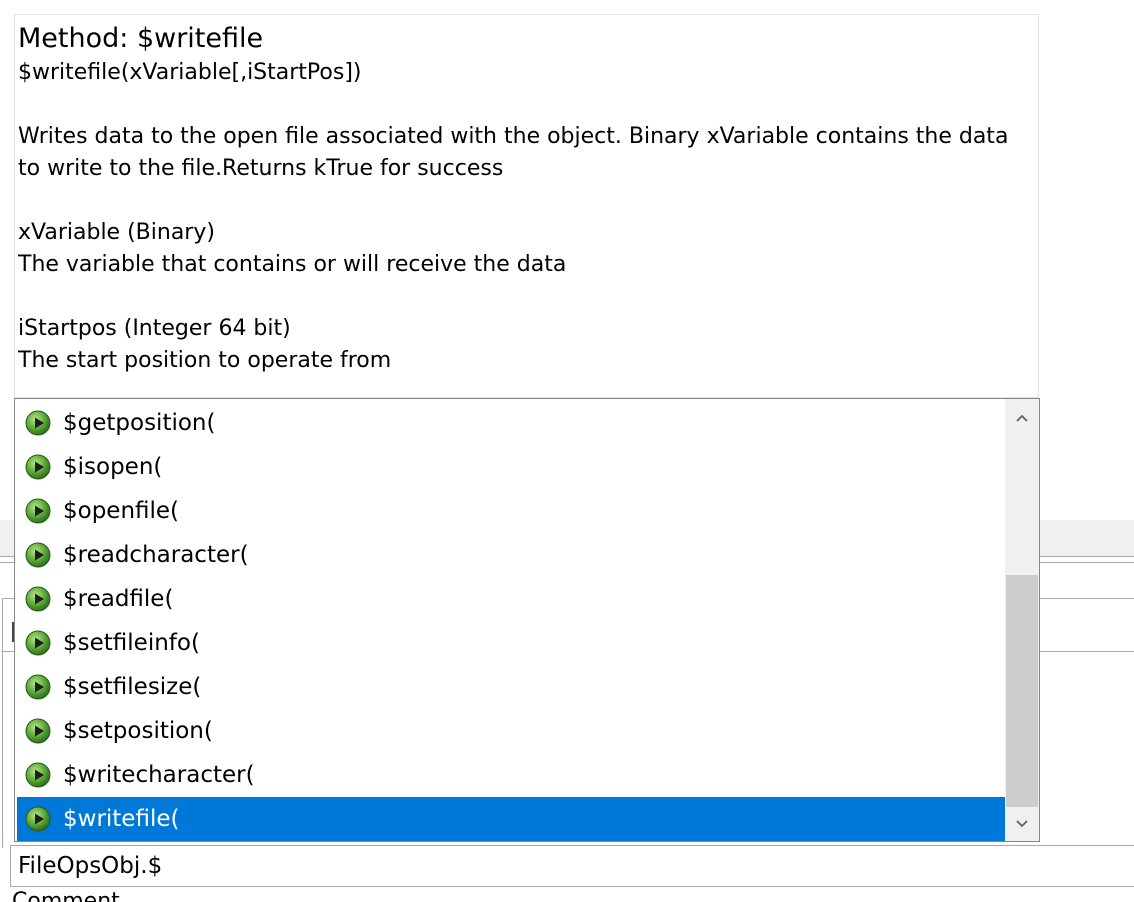 Image resolution: width=1134 pixels, height=902 pixels. Describe the element at coordinates (511, 775) in the screenshot. I see `autocomplete-item: $writecharacter(` at that location.